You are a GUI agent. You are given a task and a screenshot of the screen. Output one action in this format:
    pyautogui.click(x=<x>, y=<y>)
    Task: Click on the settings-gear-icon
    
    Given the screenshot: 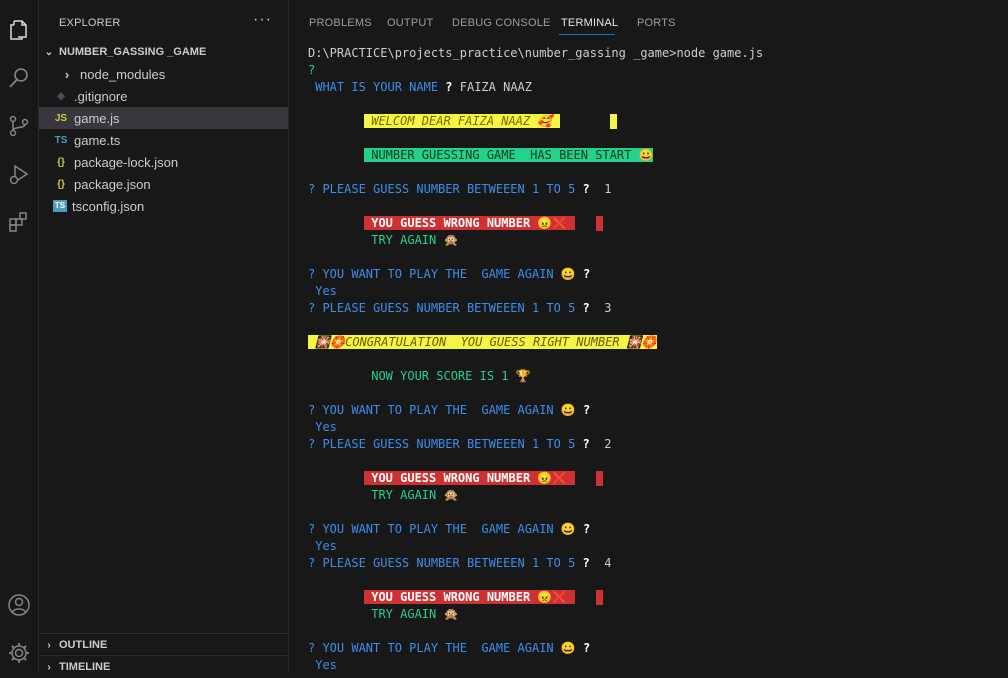 What is the action you would take?
    pyautogui.click(x=19, y=653)
    